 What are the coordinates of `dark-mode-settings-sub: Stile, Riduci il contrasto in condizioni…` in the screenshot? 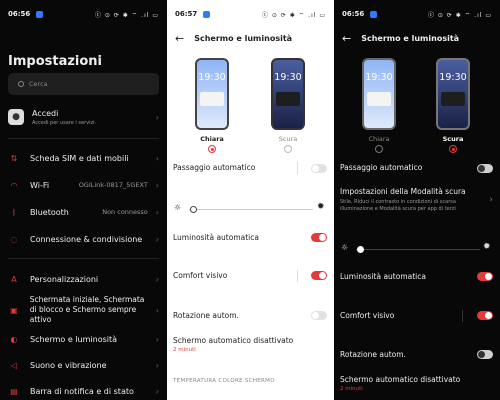 It's located at (398, 205).